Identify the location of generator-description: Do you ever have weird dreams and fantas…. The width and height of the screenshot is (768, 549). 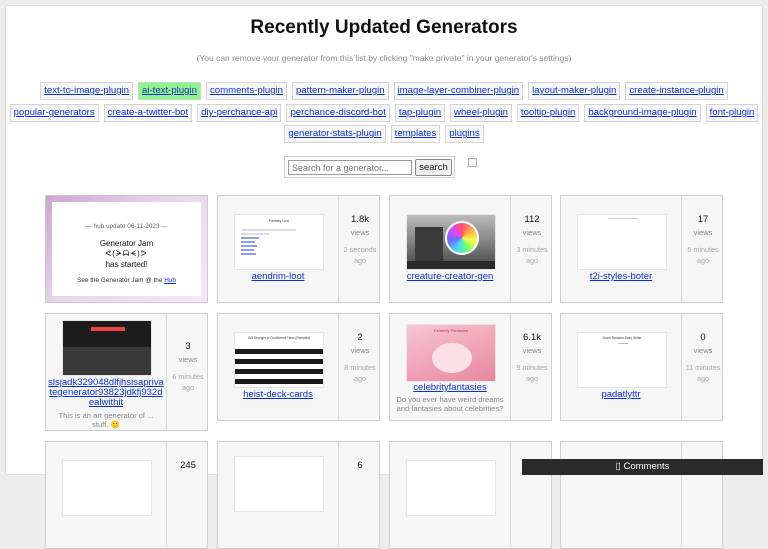
(450, 404).